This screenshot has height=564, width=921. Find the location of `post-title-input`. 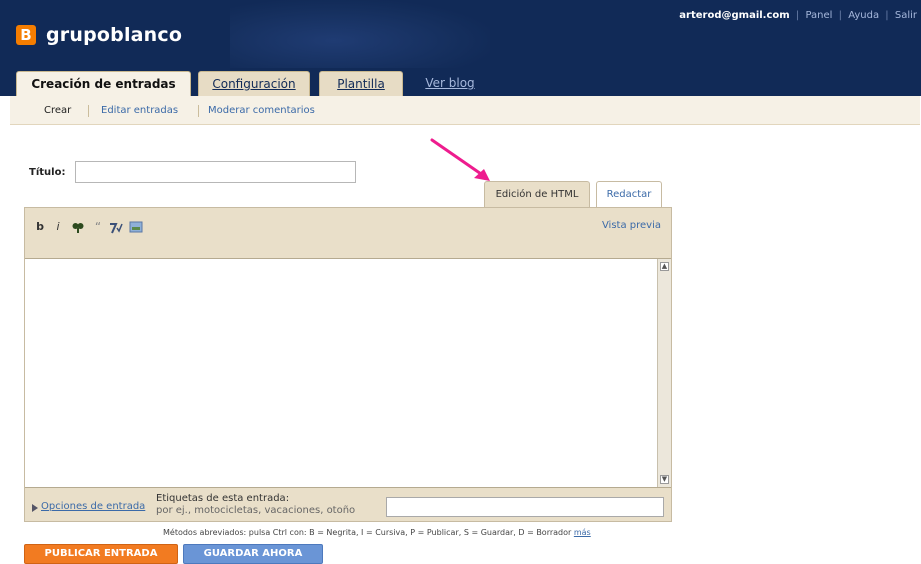

post-title-input is located at coordinates (215, 172).